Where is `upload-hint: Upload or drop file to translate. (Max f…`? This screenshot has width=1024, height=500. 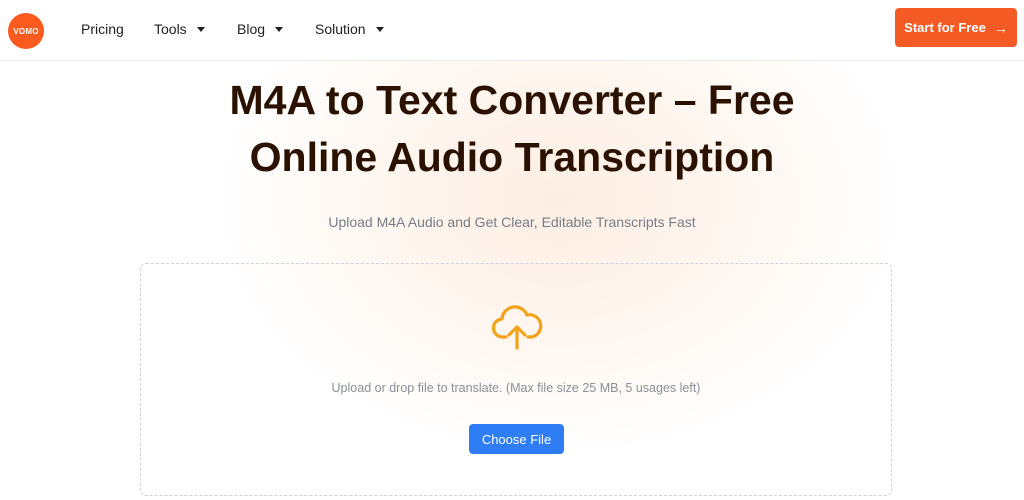 upload-hint: Upload or drop file to translate. (Max f… is located at coordinates (516, 388).